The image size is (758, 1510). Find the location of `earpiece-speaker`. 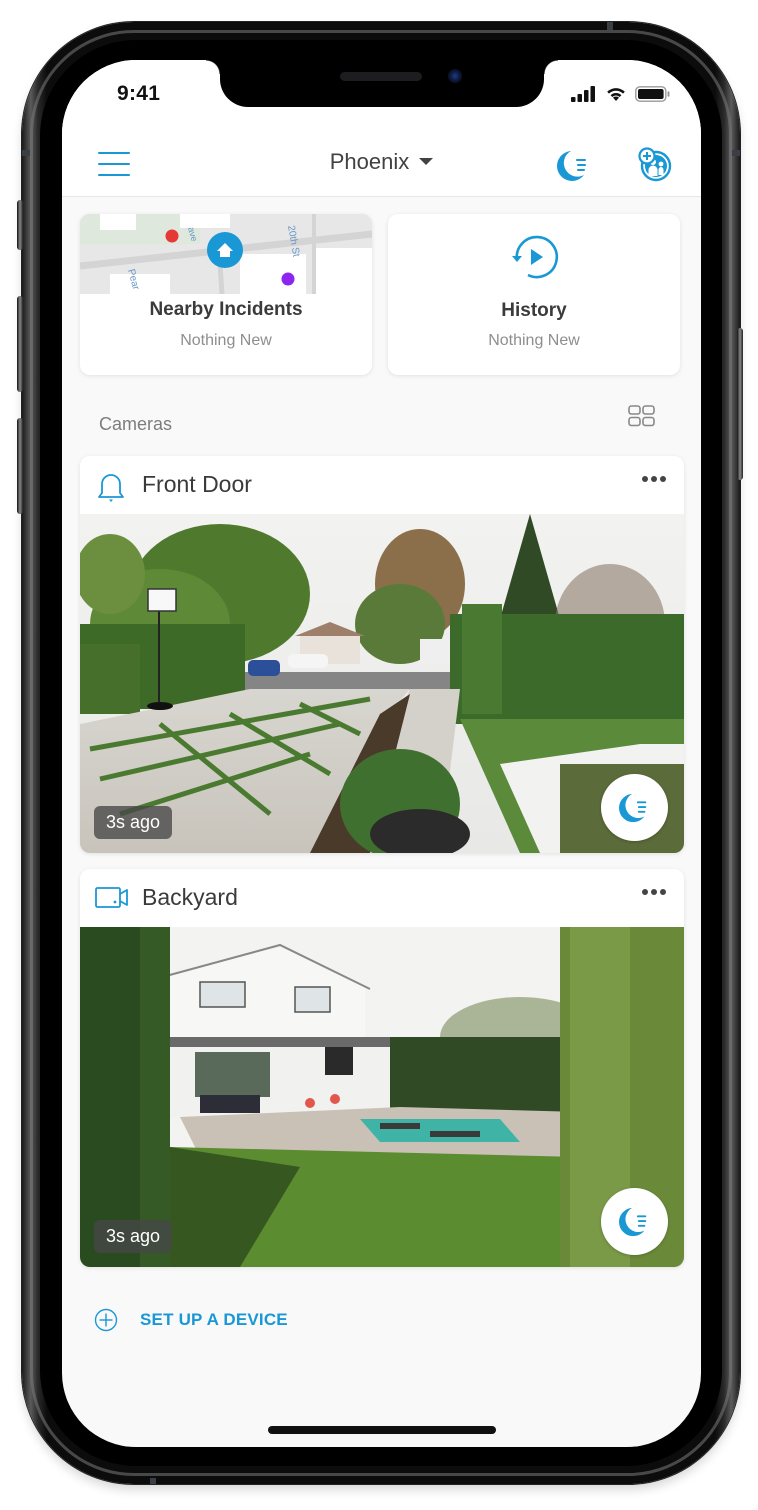

earpiece-speaker is located at coordinates (381, 76).